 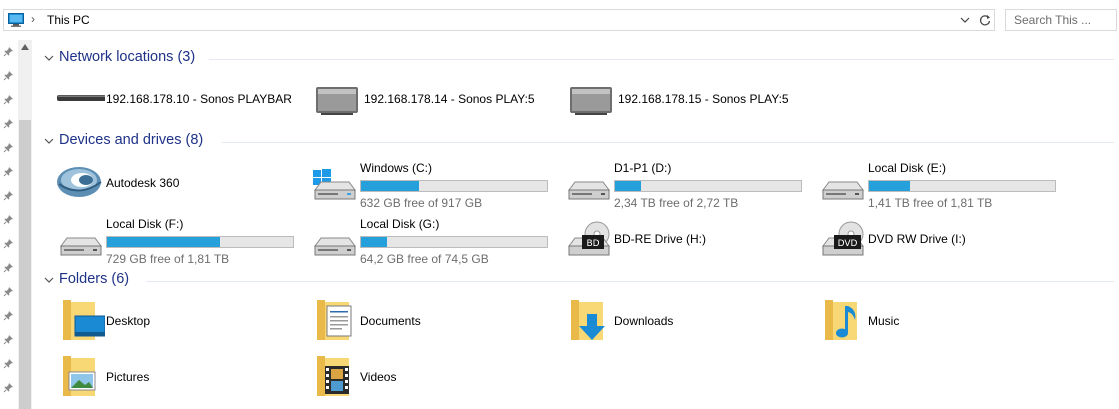 I want to click on documents-folder-icon, so click(x=334, y=320).